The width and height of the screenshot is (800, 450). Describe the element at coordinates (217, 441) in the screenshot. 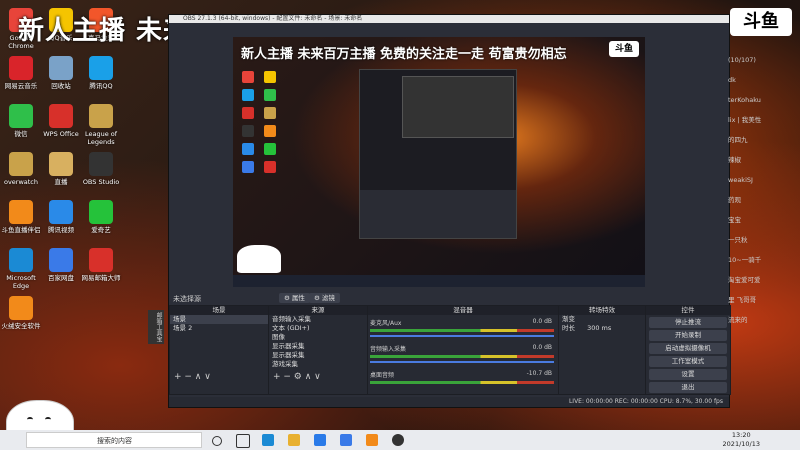

I see `cortana-icon` at that location.